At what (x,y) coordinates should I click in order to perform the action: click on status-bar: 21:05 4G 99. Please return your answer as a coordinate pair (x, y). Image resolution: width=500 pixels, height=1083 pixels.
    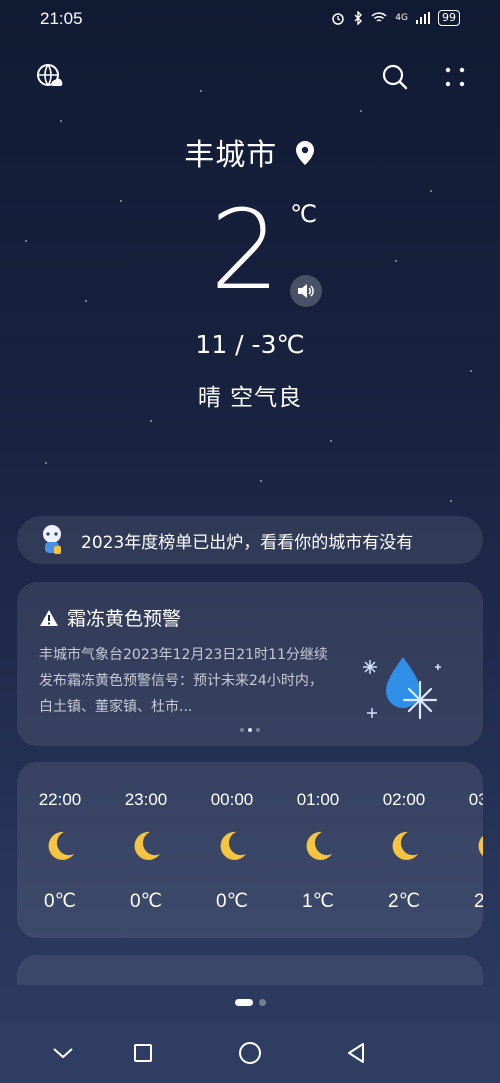
    Looking at the image, I should click on (250, 19).